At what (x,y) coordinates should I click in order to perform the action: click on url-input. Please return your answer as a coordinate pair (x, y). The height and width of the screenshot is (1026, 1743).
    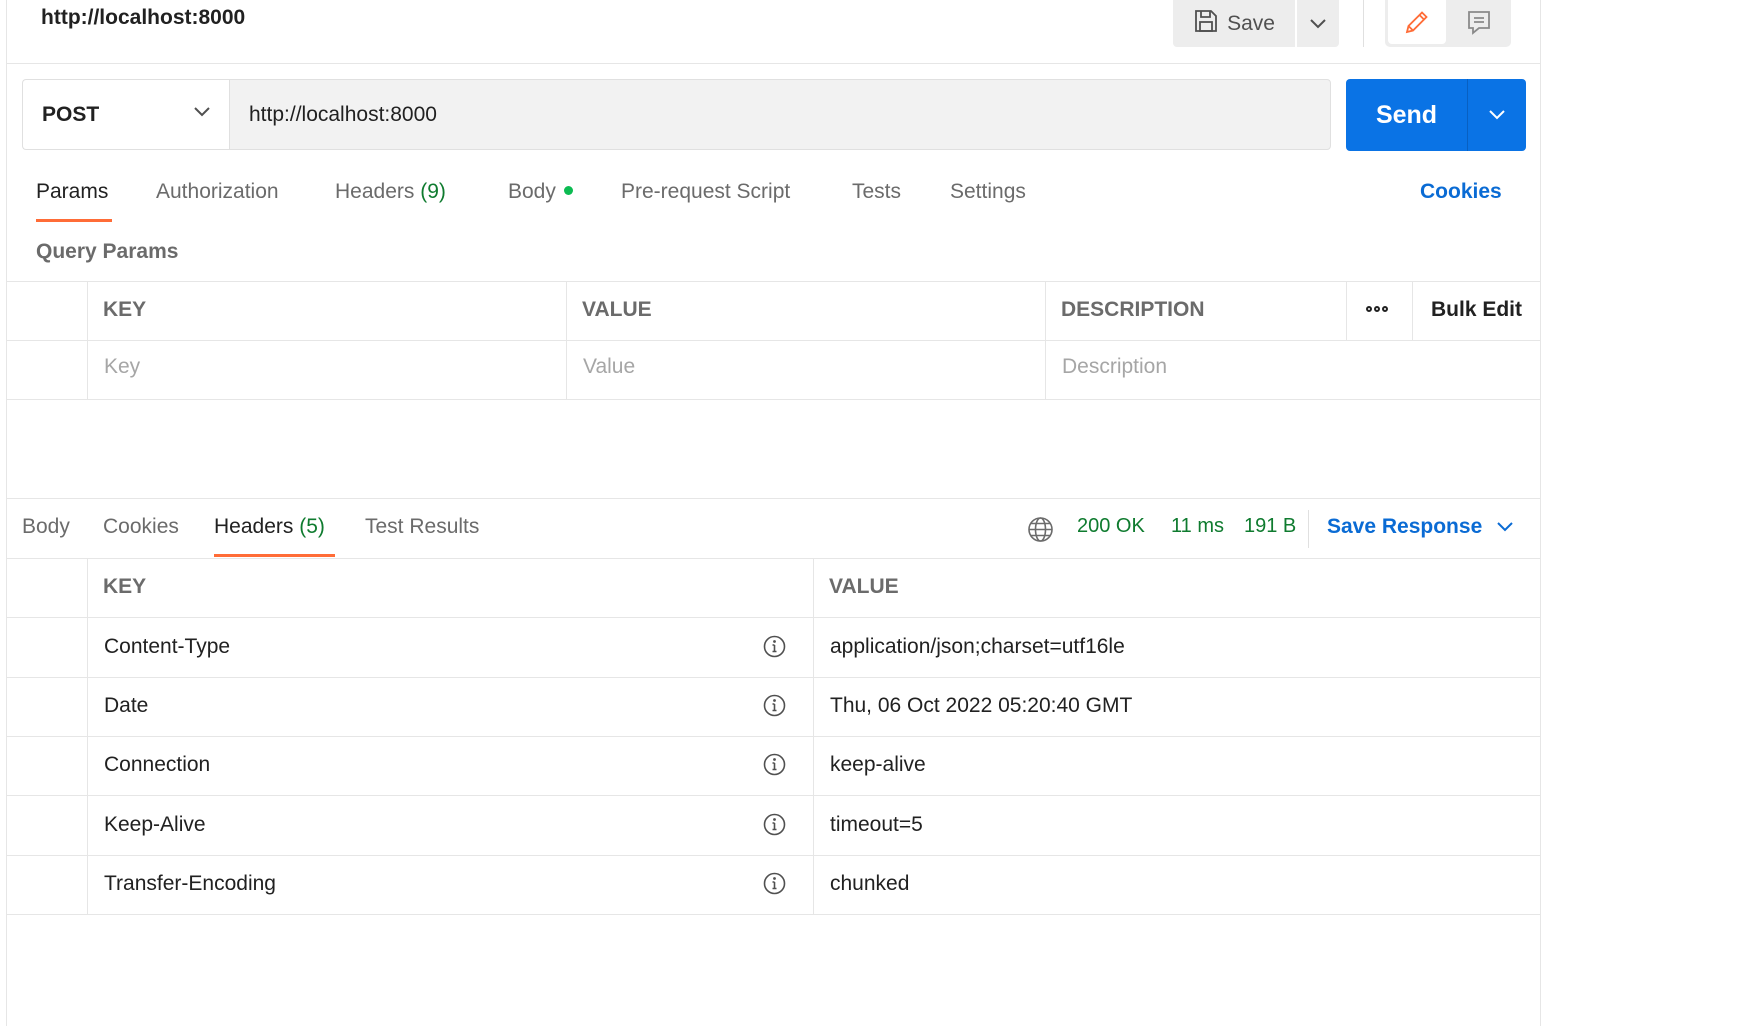
    Looking at the image, I should click on (780, 114).